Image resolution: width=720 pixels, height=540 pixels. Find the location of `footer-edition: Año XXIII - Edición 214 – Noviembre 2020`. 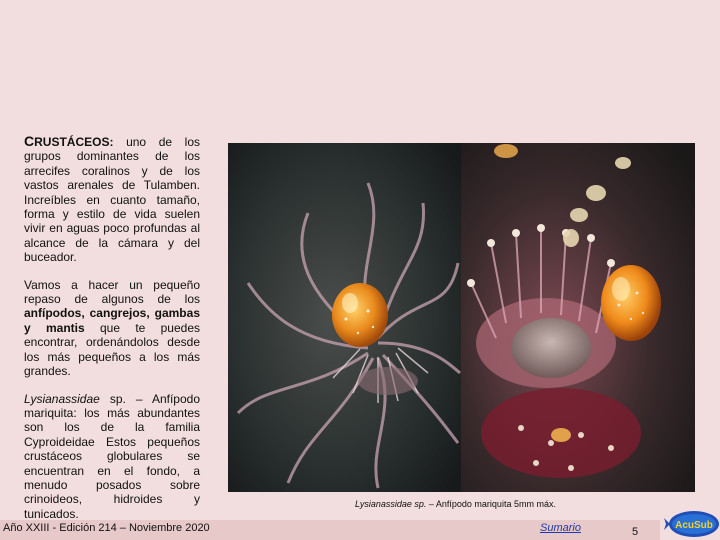

footer-edition: Año XXIII - Edición 214 – Noviembre 2020 is located at coordinates (106, 528).